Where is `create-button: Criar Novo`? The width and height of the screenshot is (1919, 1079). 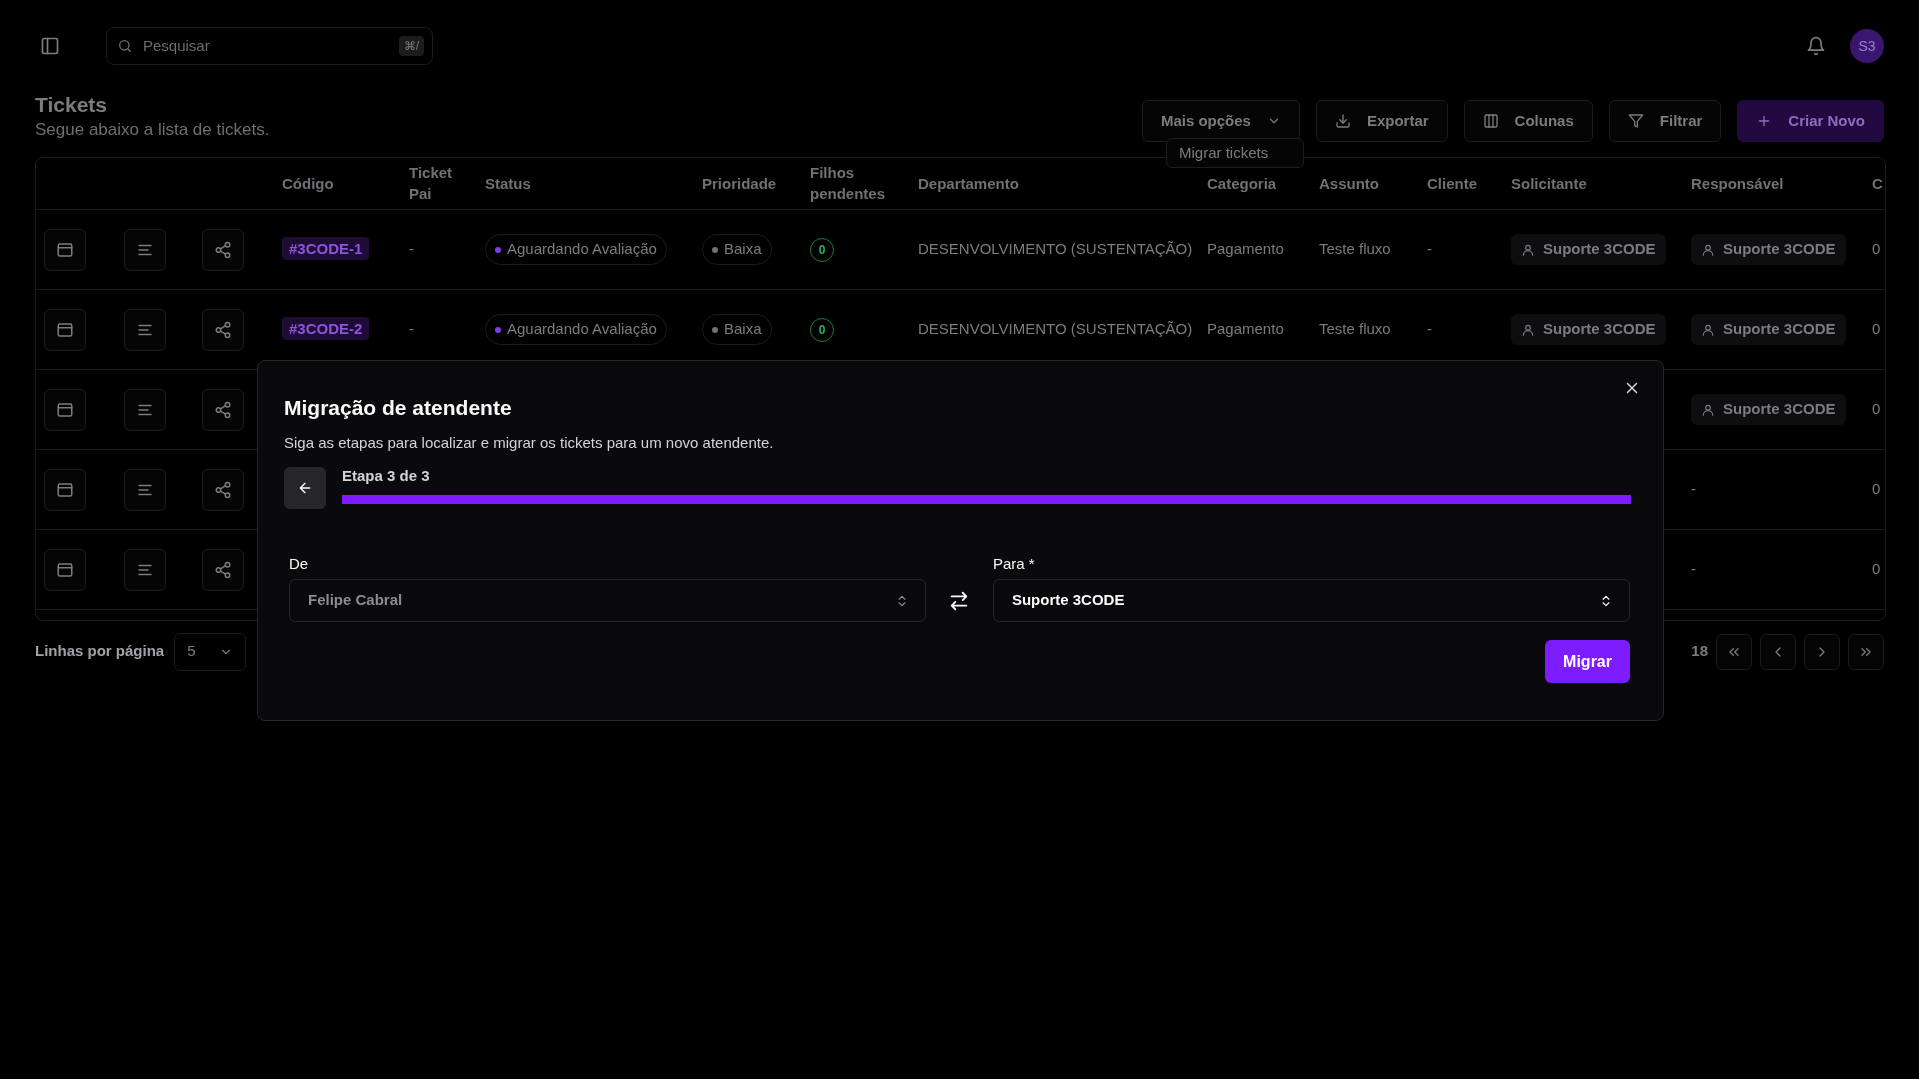 create-button: Criar Novo is located at coordinates (1810, 121).